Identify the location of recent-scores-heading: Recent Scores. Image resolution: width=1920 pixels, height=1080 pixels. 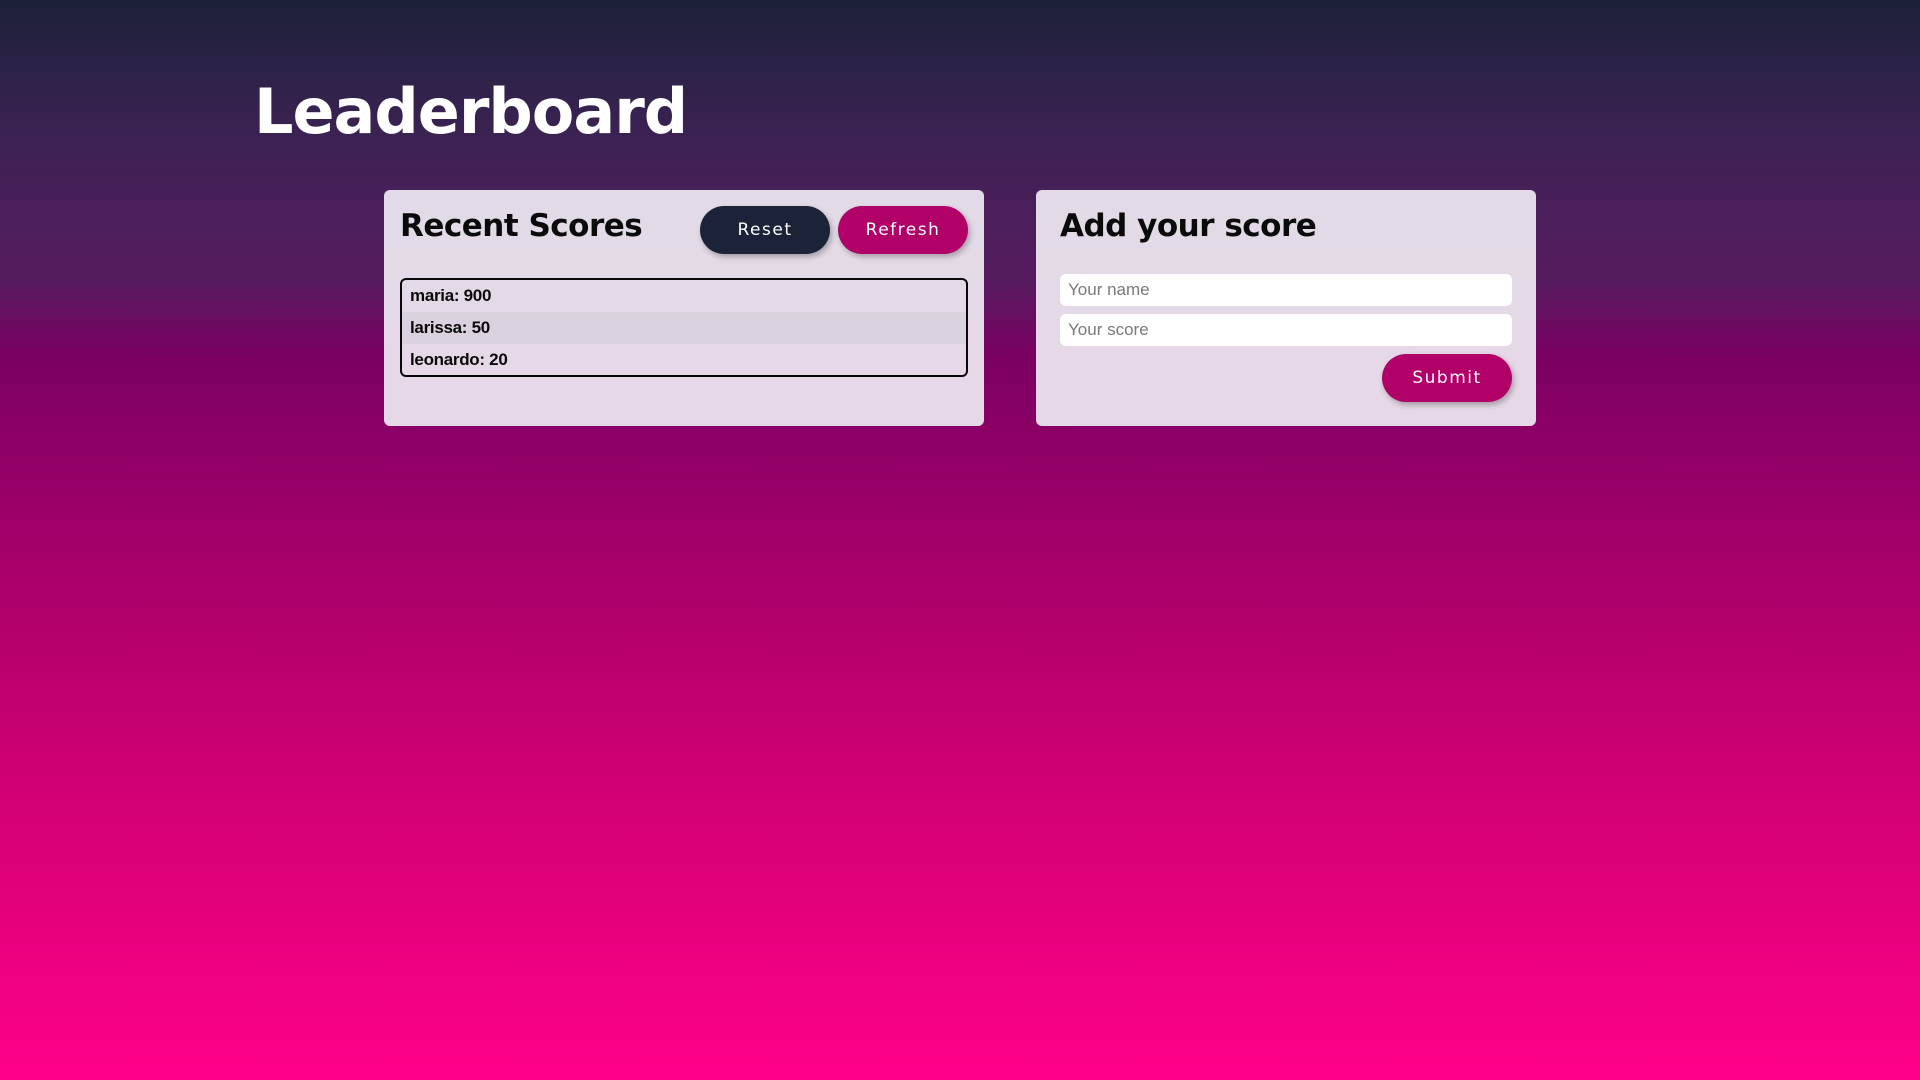
(521, 226).